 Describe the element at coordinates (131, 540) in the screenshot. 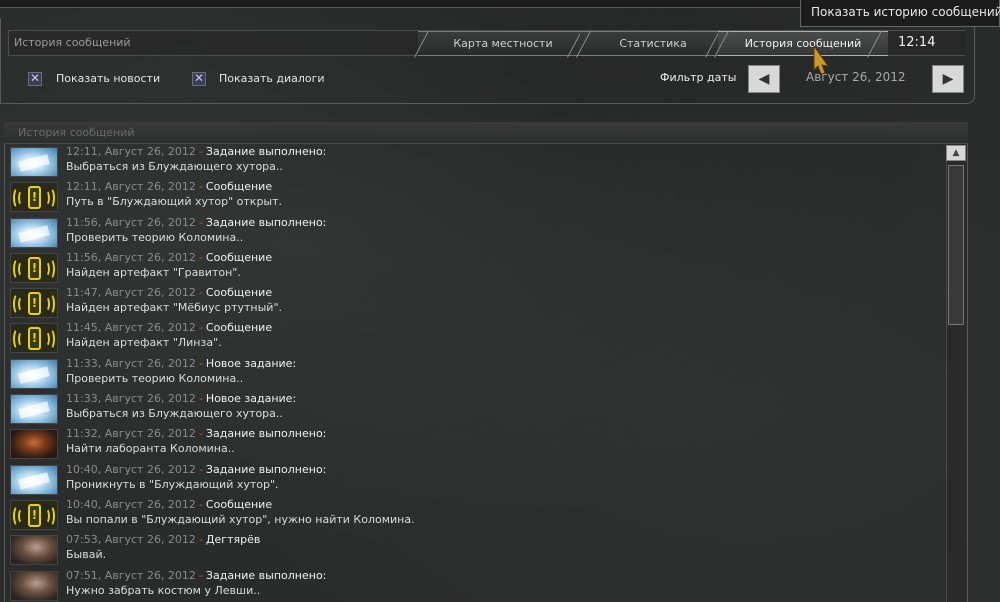

I see `message-time: 07:53, Август 26, 2012` at that location.